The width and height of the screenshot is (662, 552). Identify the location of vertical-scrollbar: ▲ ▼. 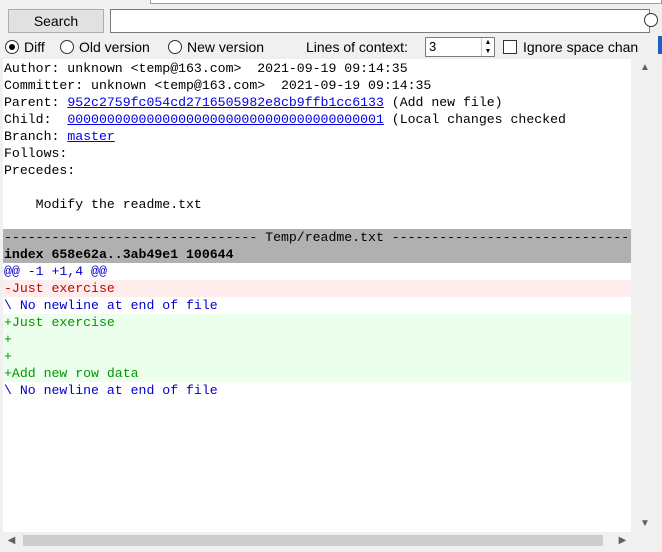
(645, 295).